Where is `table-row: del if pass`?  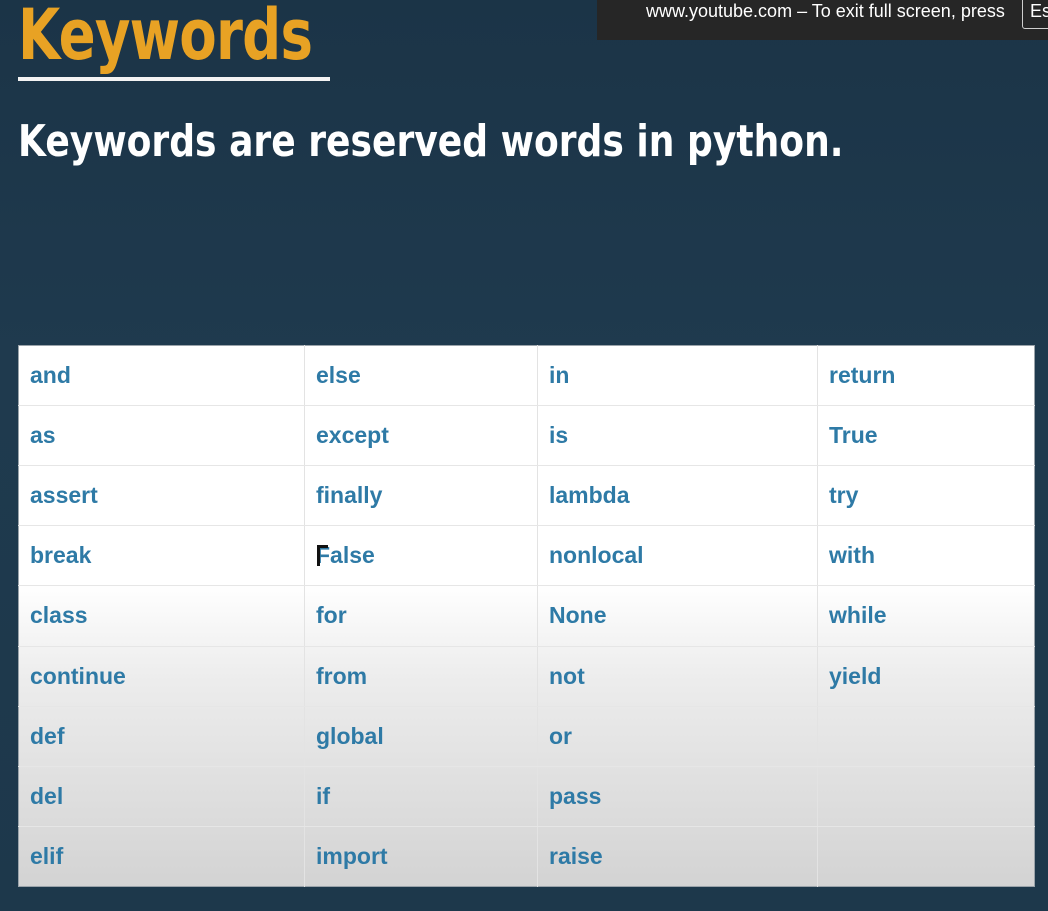 table-row: del if pass is located at coordinates (526, 796).